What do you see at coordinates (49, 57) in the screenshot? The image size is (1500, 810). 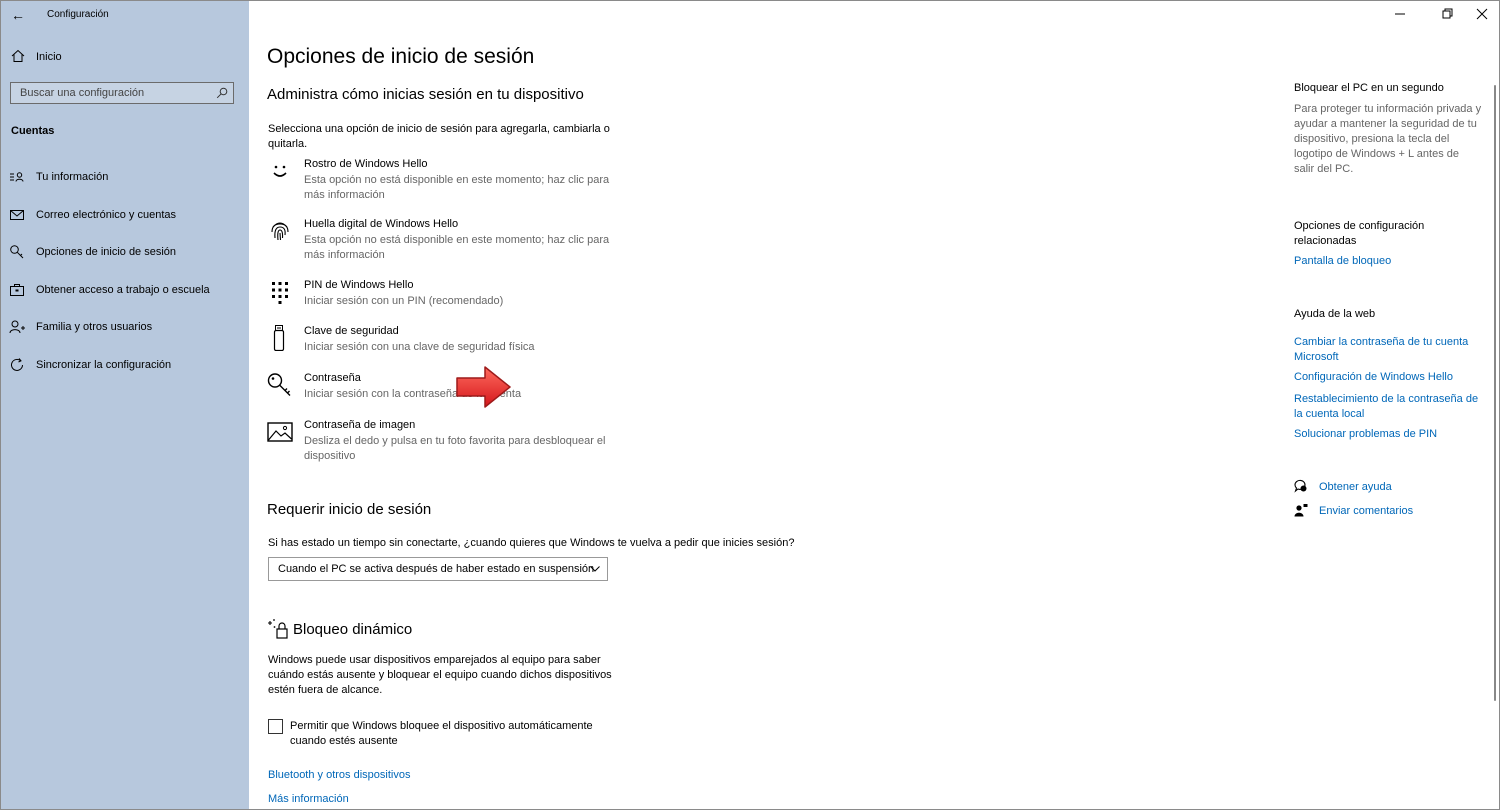 I see `sidebar-item-label: Inicio` at bounding box center [49, 57].